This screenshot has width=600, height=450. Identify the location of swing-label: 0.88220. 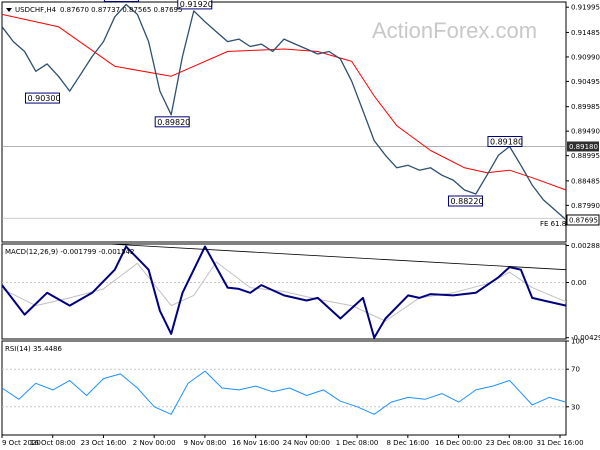
(466, 201).